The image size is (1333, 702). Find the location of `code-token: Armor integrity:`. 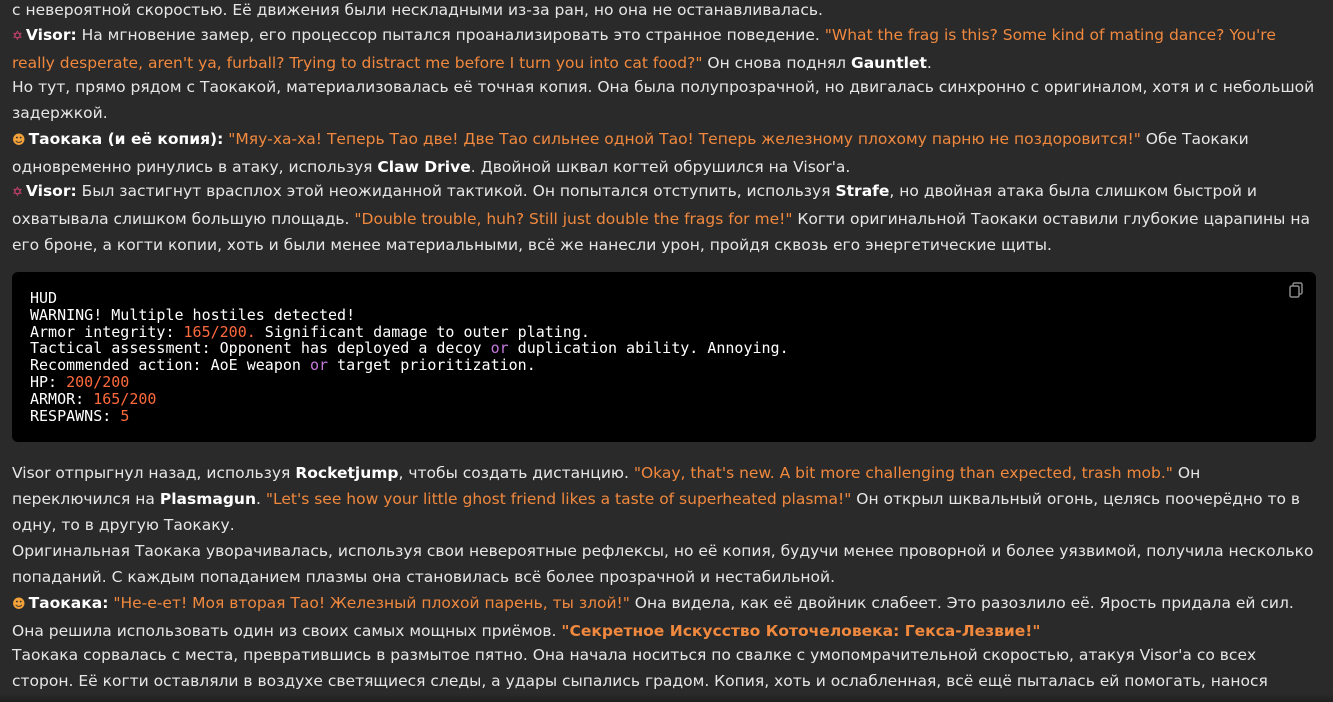

code-token: Armor integrity: is located at coordinates (107, 331).